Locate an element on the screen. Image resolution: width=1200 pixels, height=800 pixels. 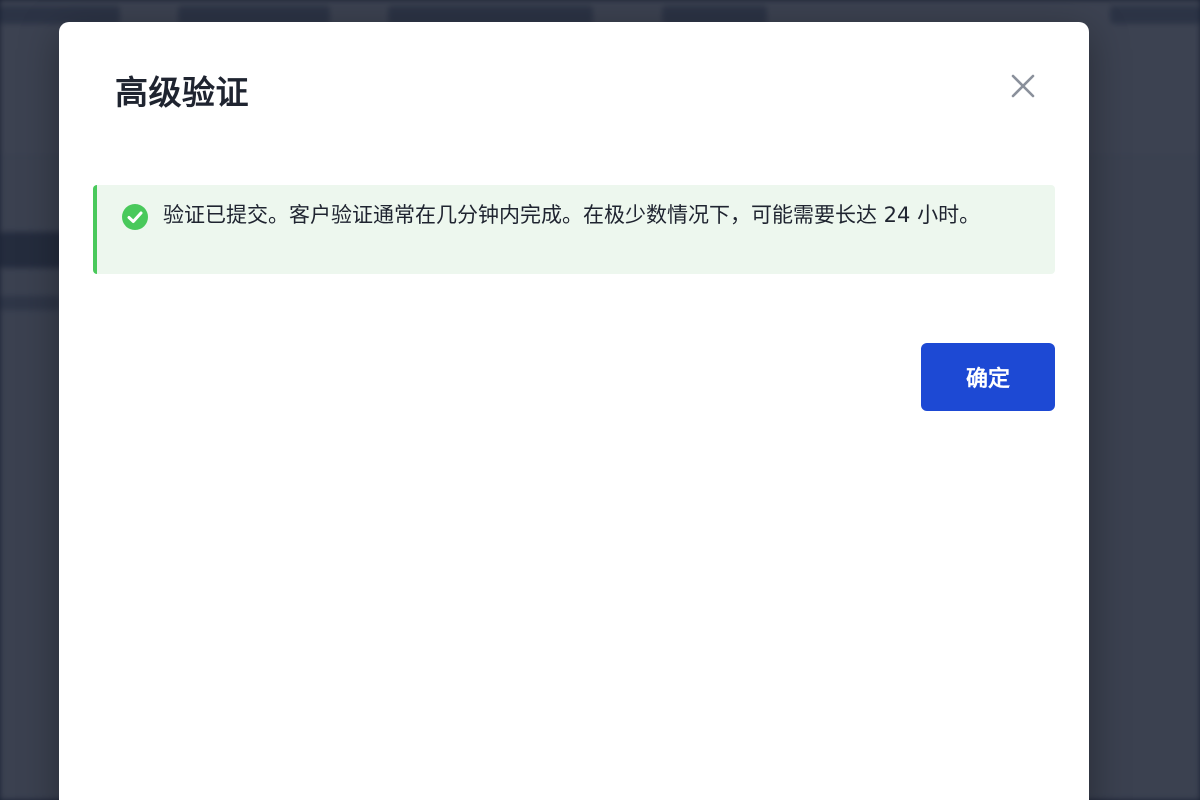
modal-title: 高级验证 is located at coordinates (182, 92).